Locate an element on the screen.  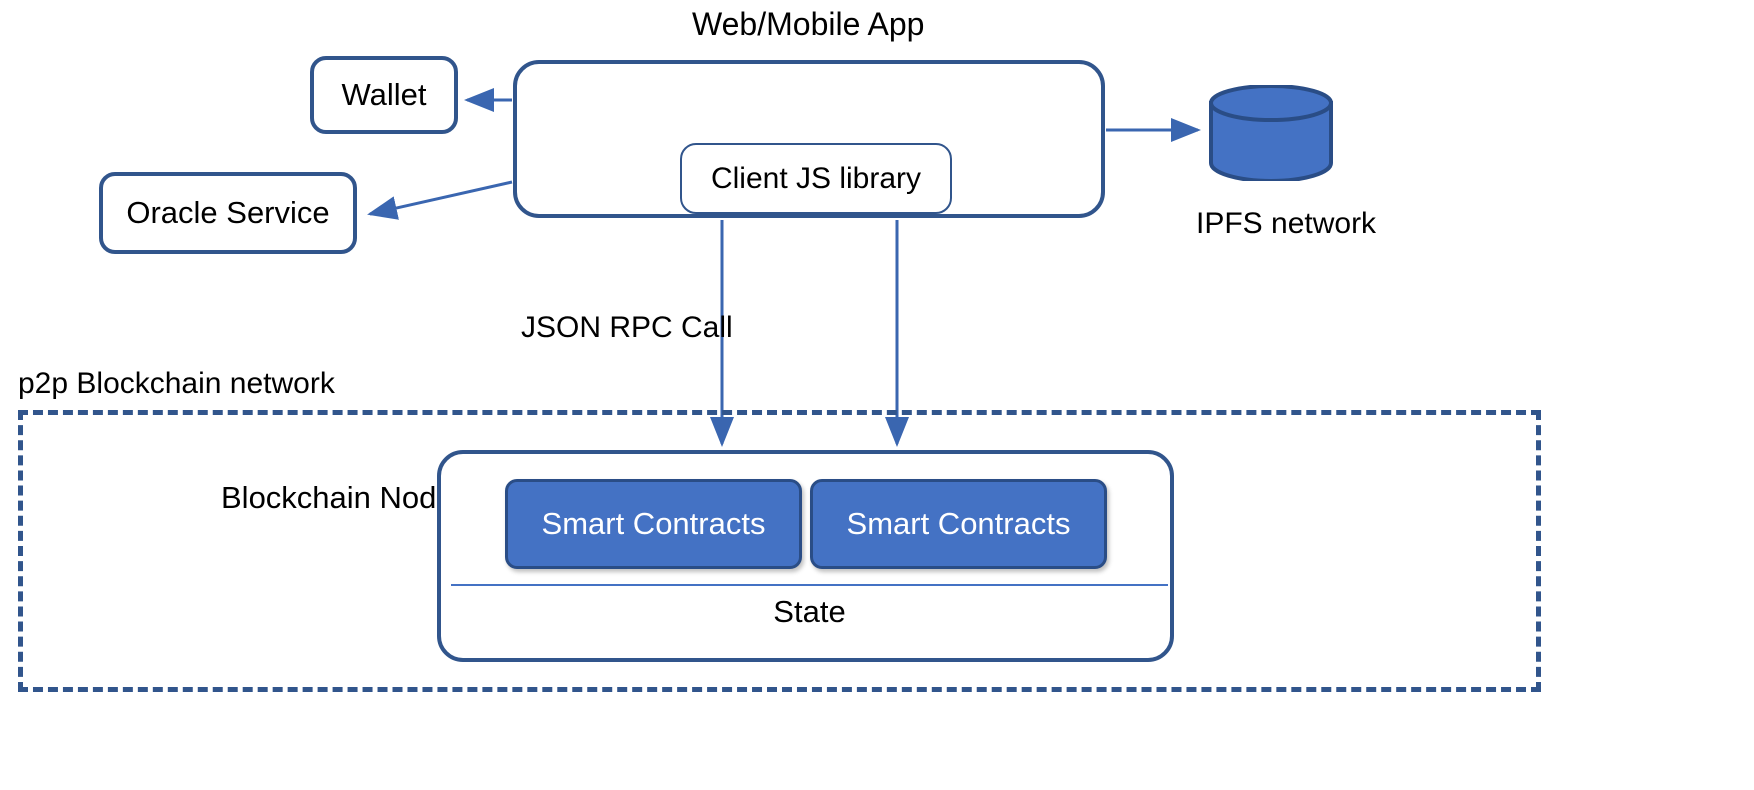
smart-contracts-box-1: Smart Contracts is located at coordinates (653, 524).